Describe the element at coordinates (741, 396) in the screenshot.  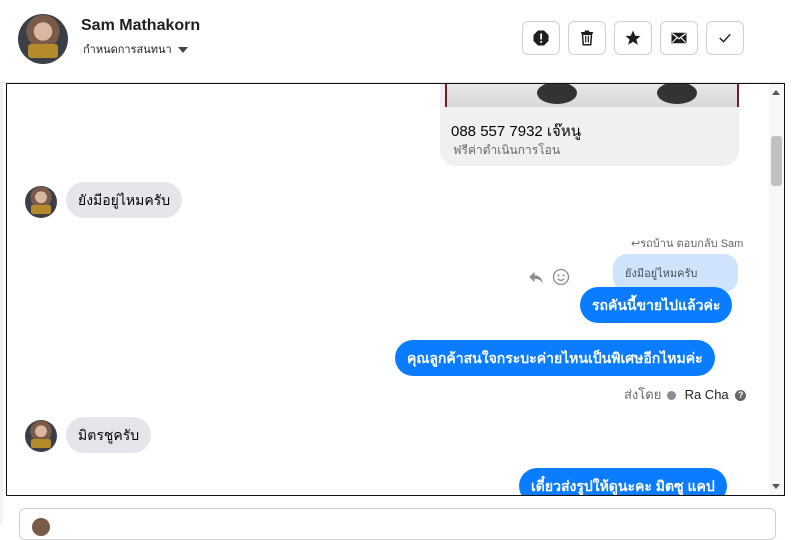
I see `help-icon: ?` at that location.